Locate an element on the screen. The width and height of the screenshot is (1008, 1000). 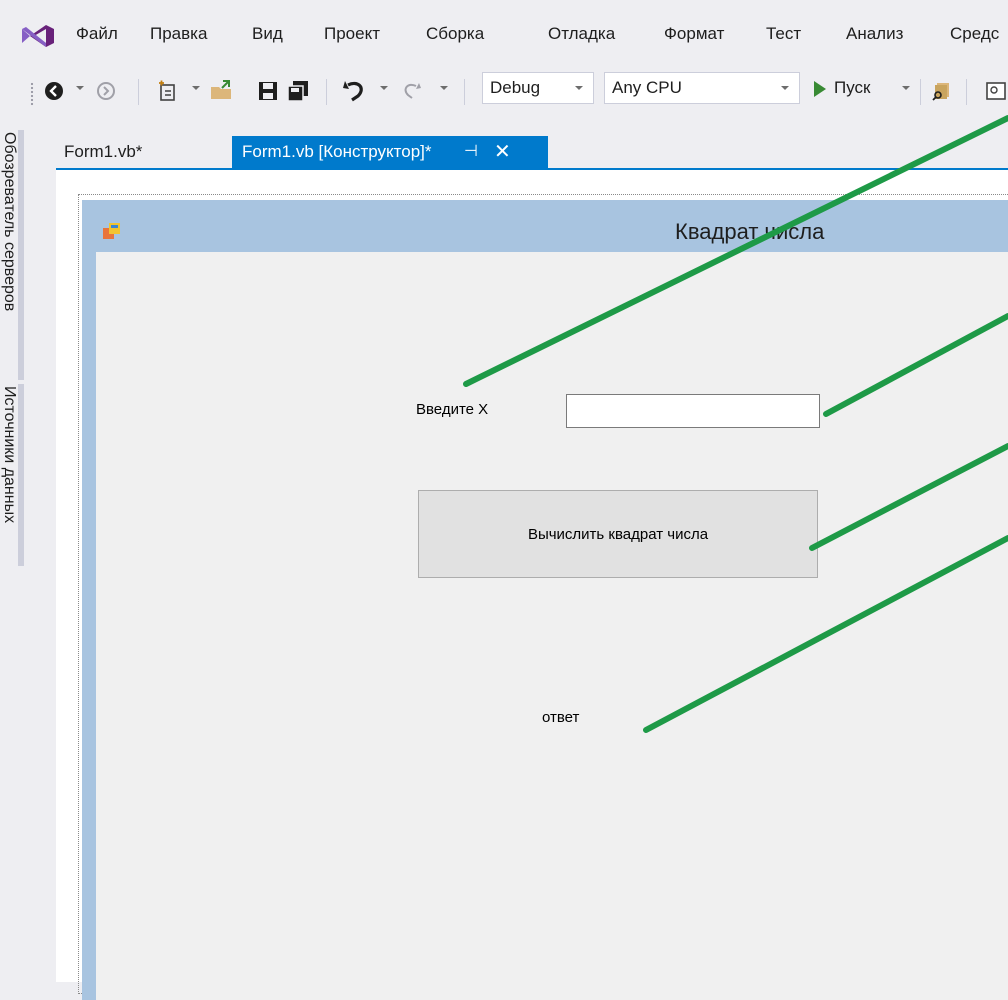
play-icon is located at coordinates (820, 89).